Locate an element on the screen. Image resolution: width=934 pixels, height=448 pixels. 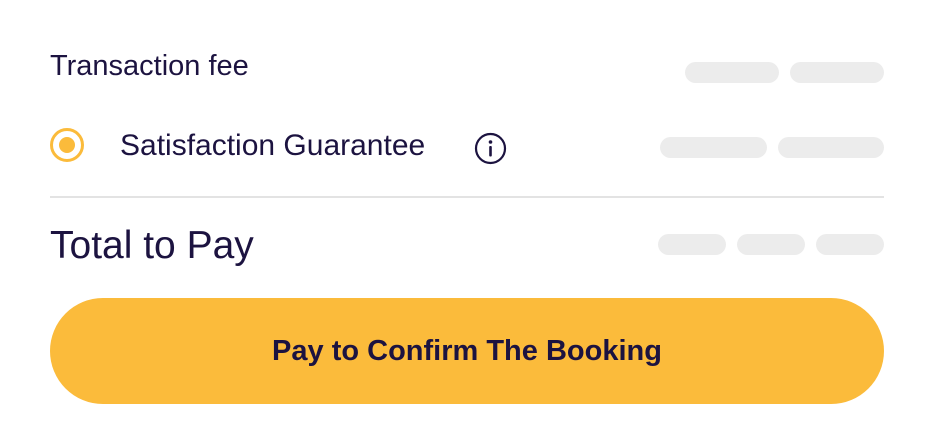
total-to-pay-label: Total to Pay is located at coordinates (152, 245).